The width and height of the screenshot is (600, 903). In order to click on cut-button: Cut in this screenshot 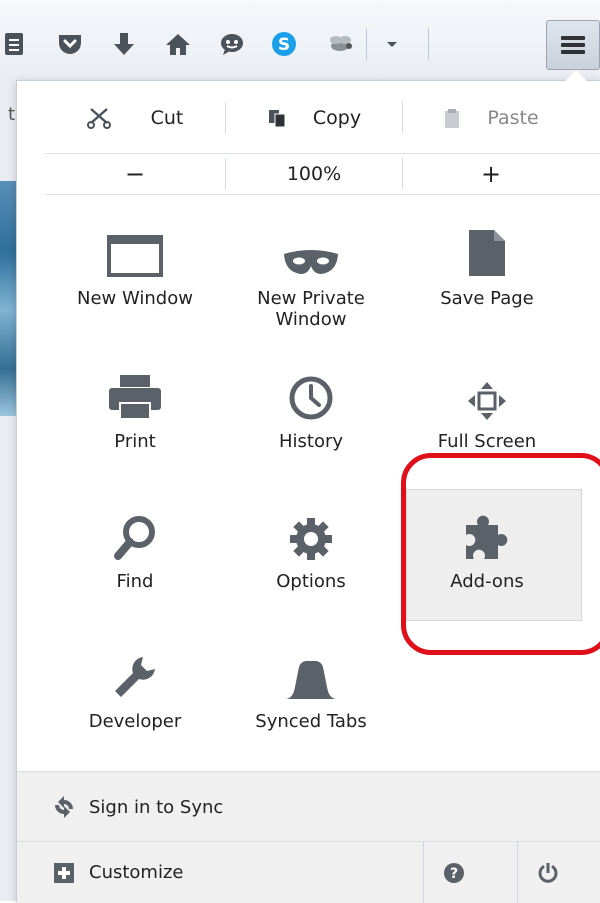, I will do `click(135, 118)`.